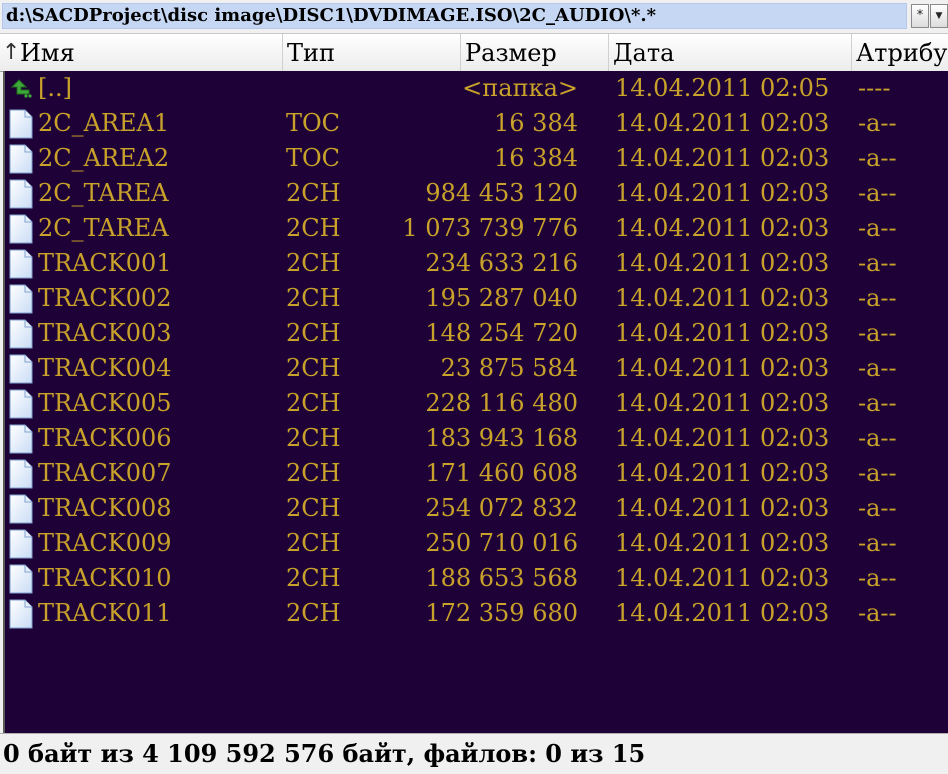  What do you see at coordinates (730, 52) in the screenshot?
I see `column-header-date: Дата` at bounding box center [730, 52].